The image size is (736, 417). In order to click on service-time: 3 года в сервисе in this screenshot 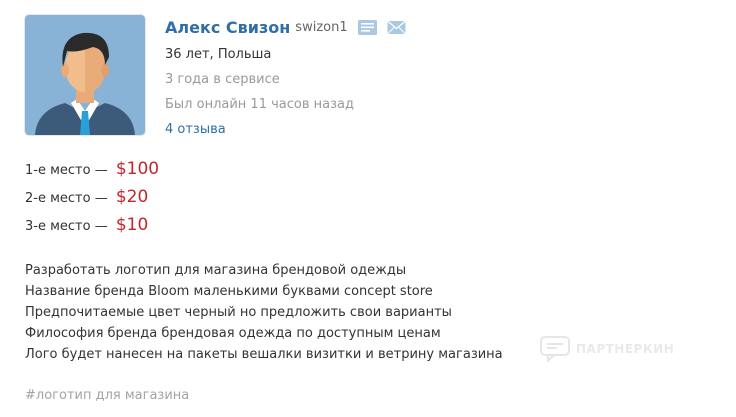, I will do `click(222, 79)`.